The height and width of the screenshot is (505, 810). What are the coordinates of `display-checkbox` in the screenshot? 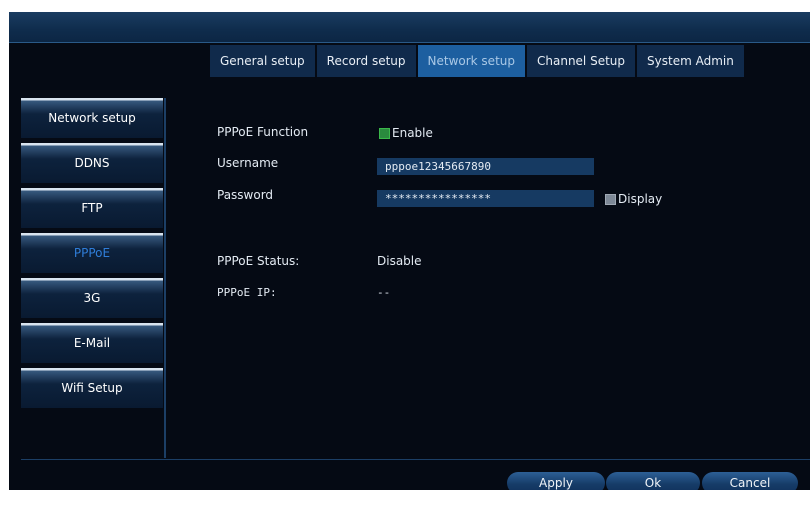 It's located at (610, 199).